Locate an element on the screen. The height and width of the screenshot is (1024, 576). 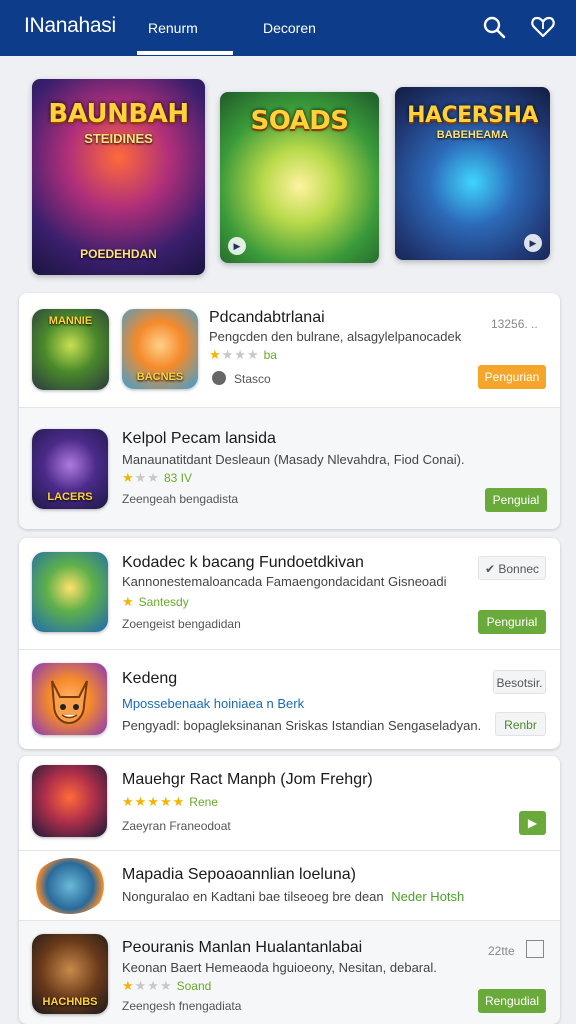
install-button: Pengurian is located at coordinates (512, 377).